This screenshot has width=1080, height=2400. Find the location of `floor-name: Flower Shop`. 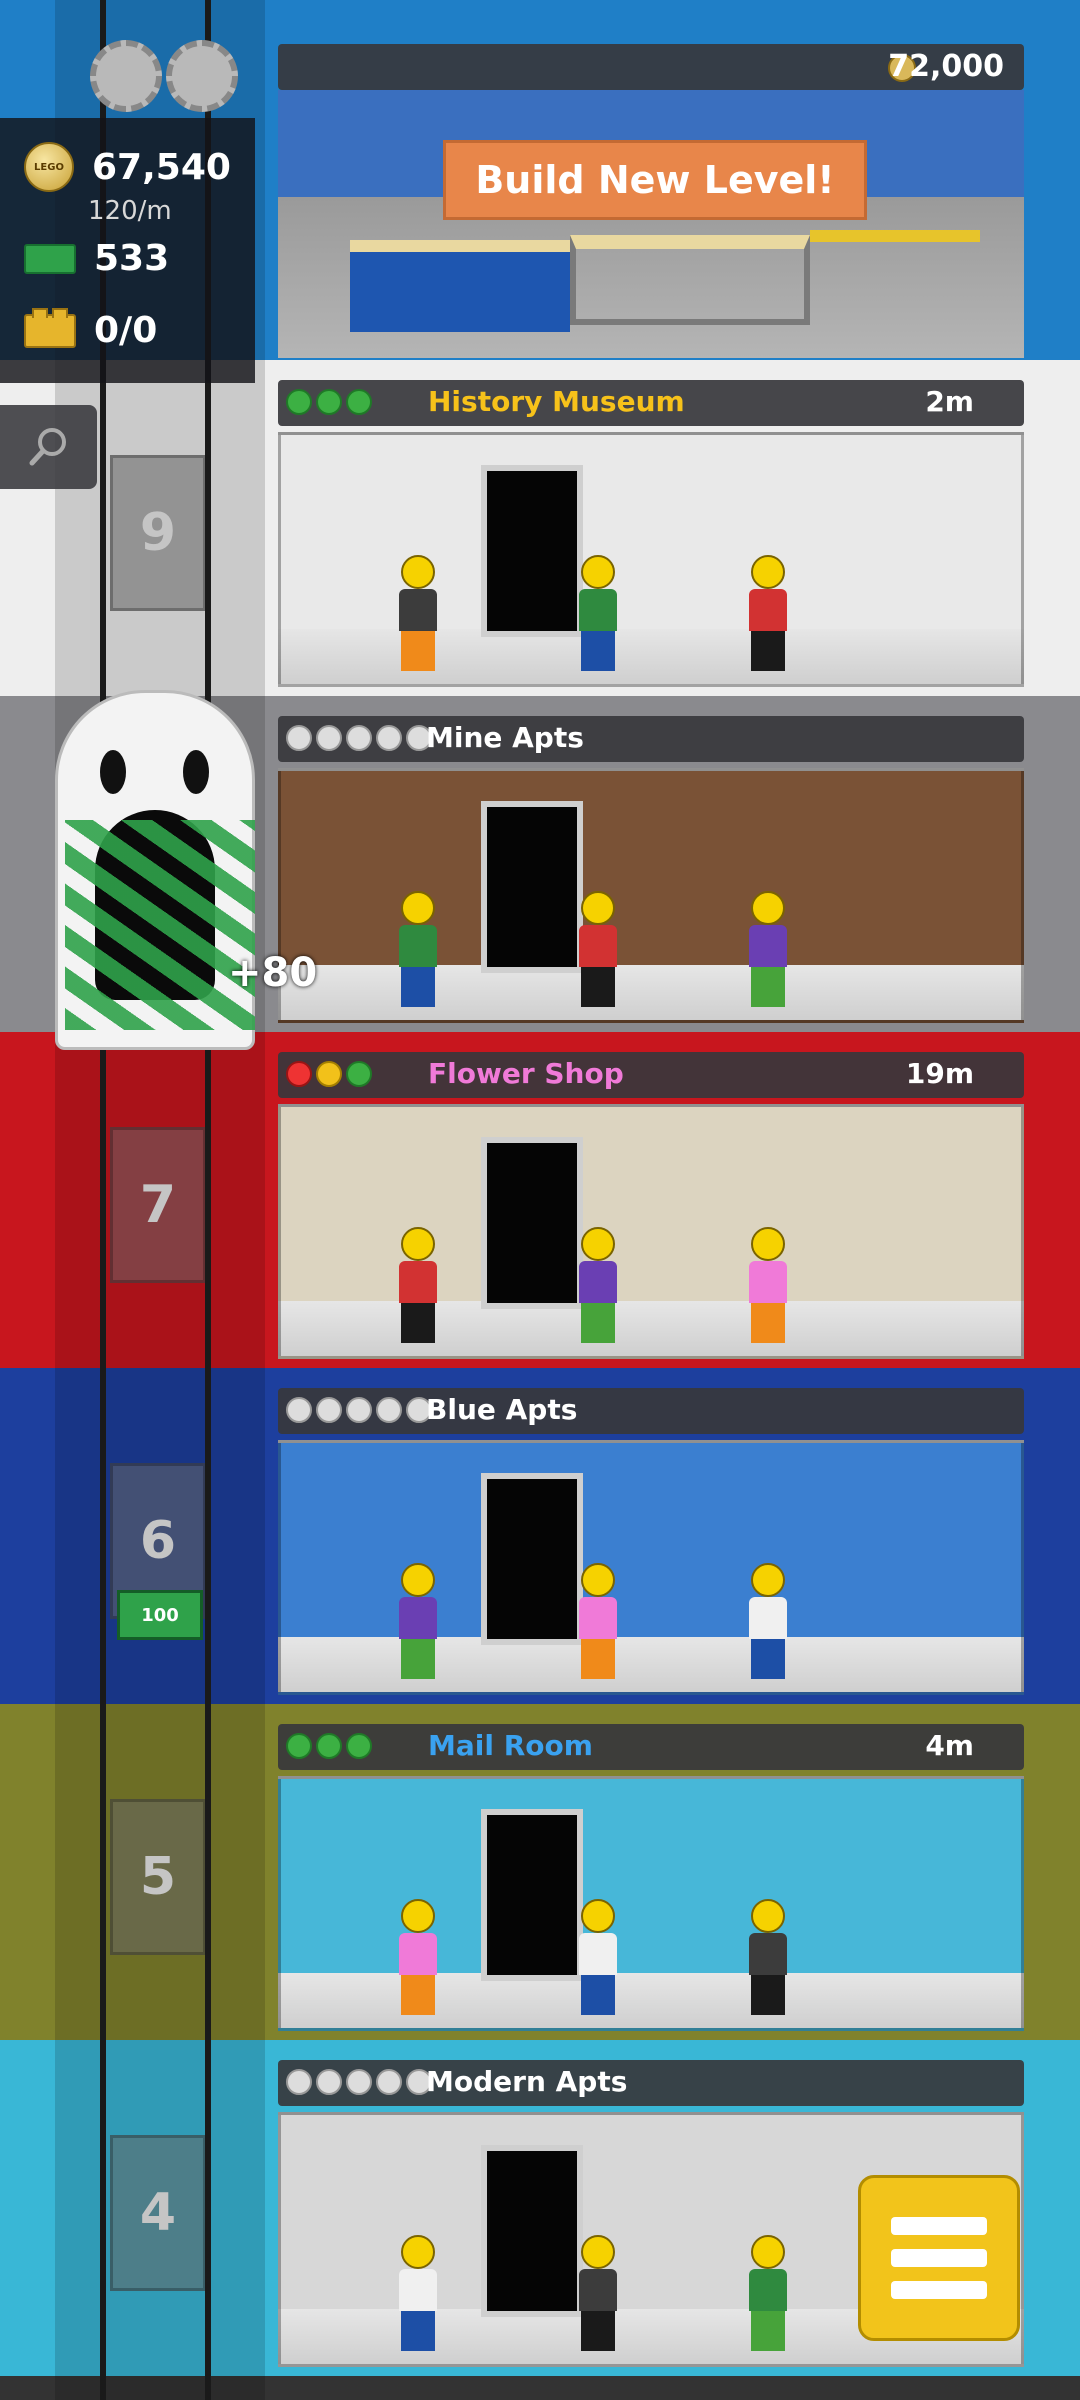

floor-name: Flower Shop is located at coordinates (526, 1073).